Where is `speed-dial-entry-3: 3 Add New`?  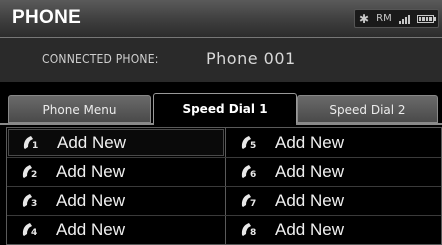
speed-dial-entry-3: 3 Add New is located at coordinates (116, 200).